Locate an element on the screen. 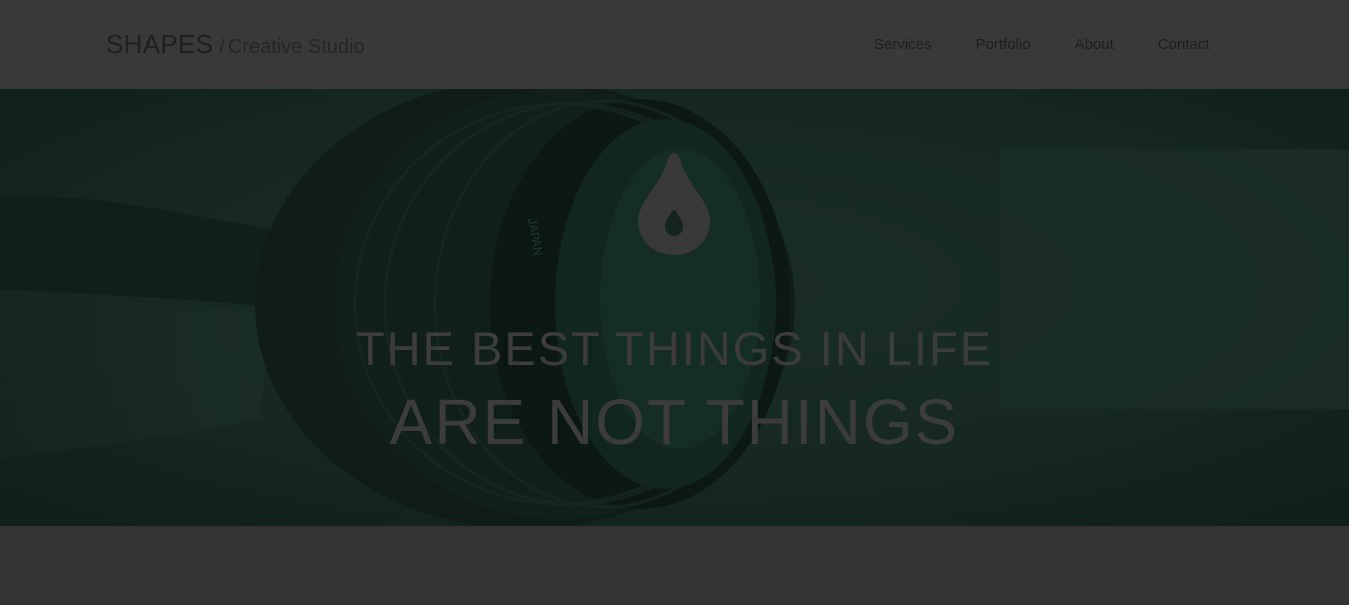 The height and width of the screenshot is (605, 1349). nav-link-services: Services is located at coordinates (903, 45).